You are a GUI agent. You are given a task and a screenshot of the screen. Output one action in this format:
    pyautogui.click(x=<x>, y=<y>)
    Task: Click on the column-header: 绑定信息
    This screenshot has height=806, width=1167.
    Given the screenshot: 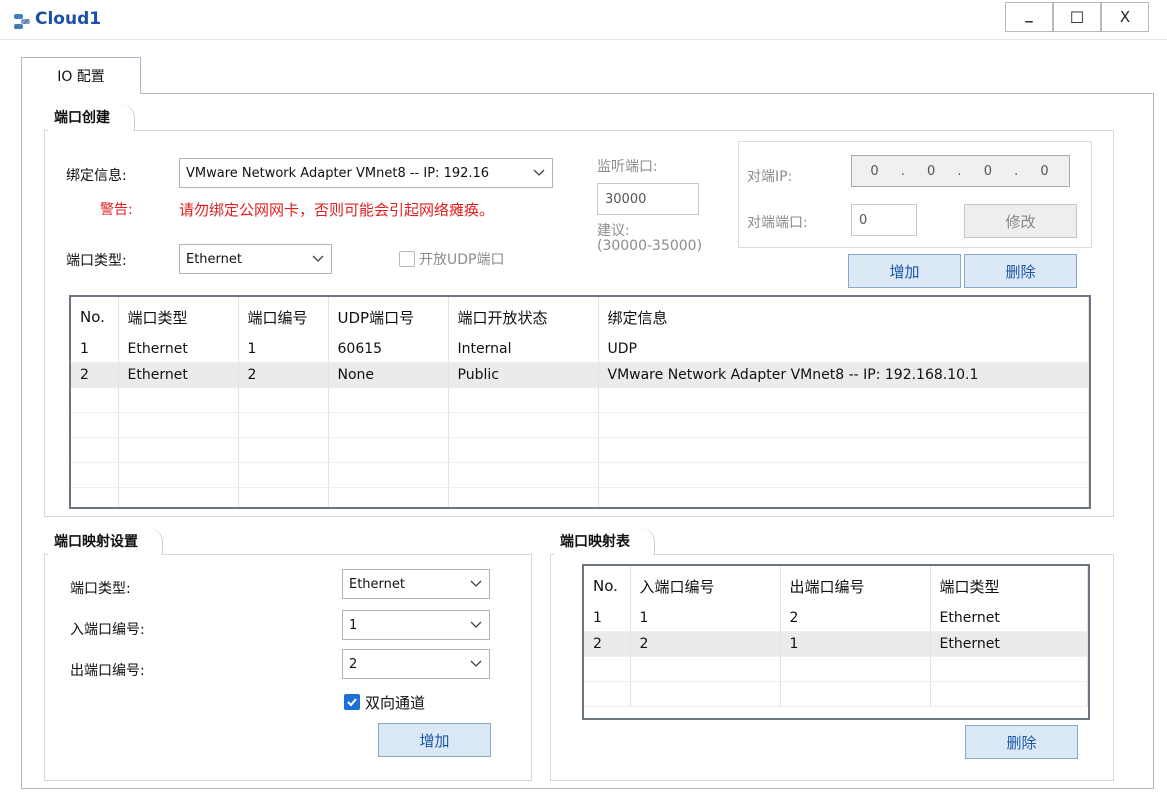 What is the action you would take?
    pyautogui.click(x=843, y=317)
    